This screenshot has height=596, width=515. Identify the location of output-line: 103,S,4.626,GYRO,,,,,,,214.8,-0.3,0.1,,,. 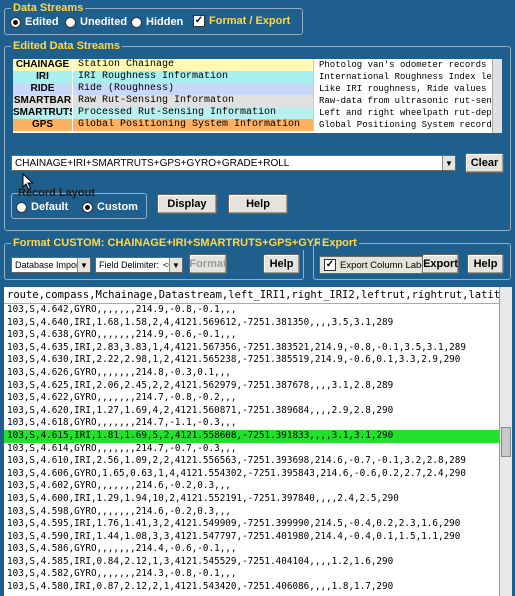
(251, 373).